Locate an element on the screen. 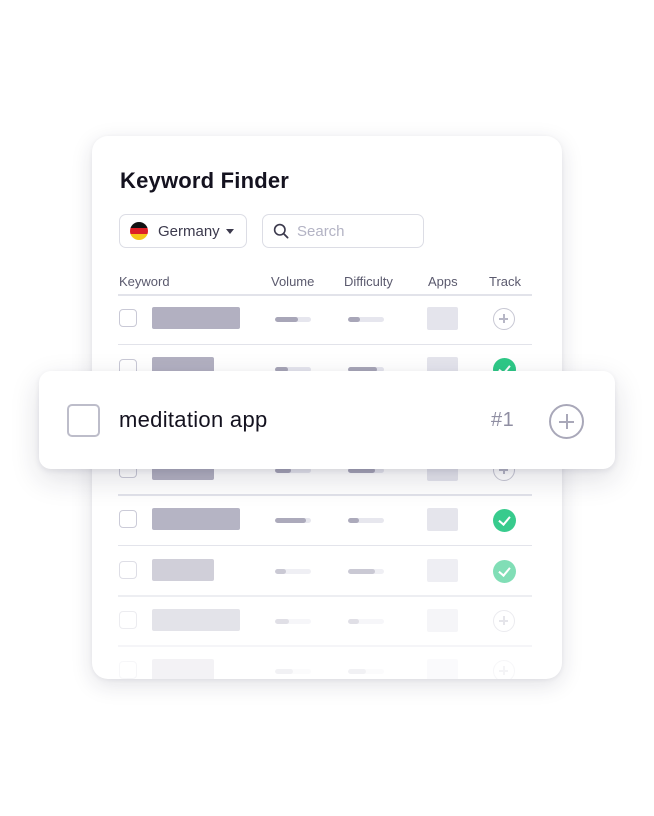  country-select: Germany is located at coordinates (183, 231).